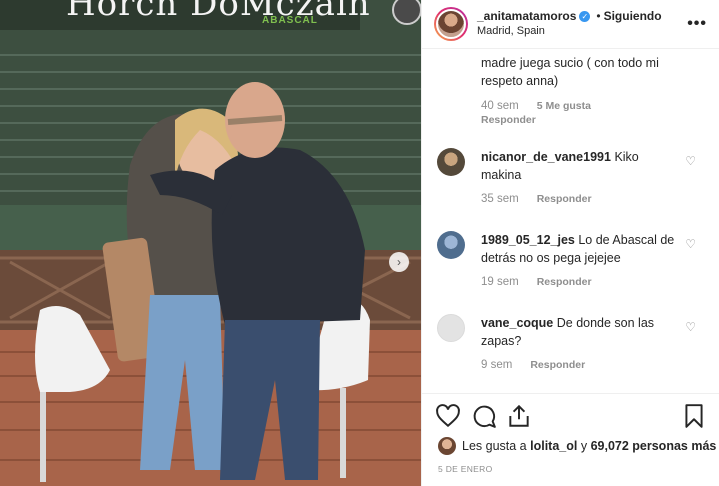 The width and height of the screenshot is (719, 486). Describe the element at coordinates (465, 469) in the screenshot. I see `post-date: 5 DE ENERO` at that location.